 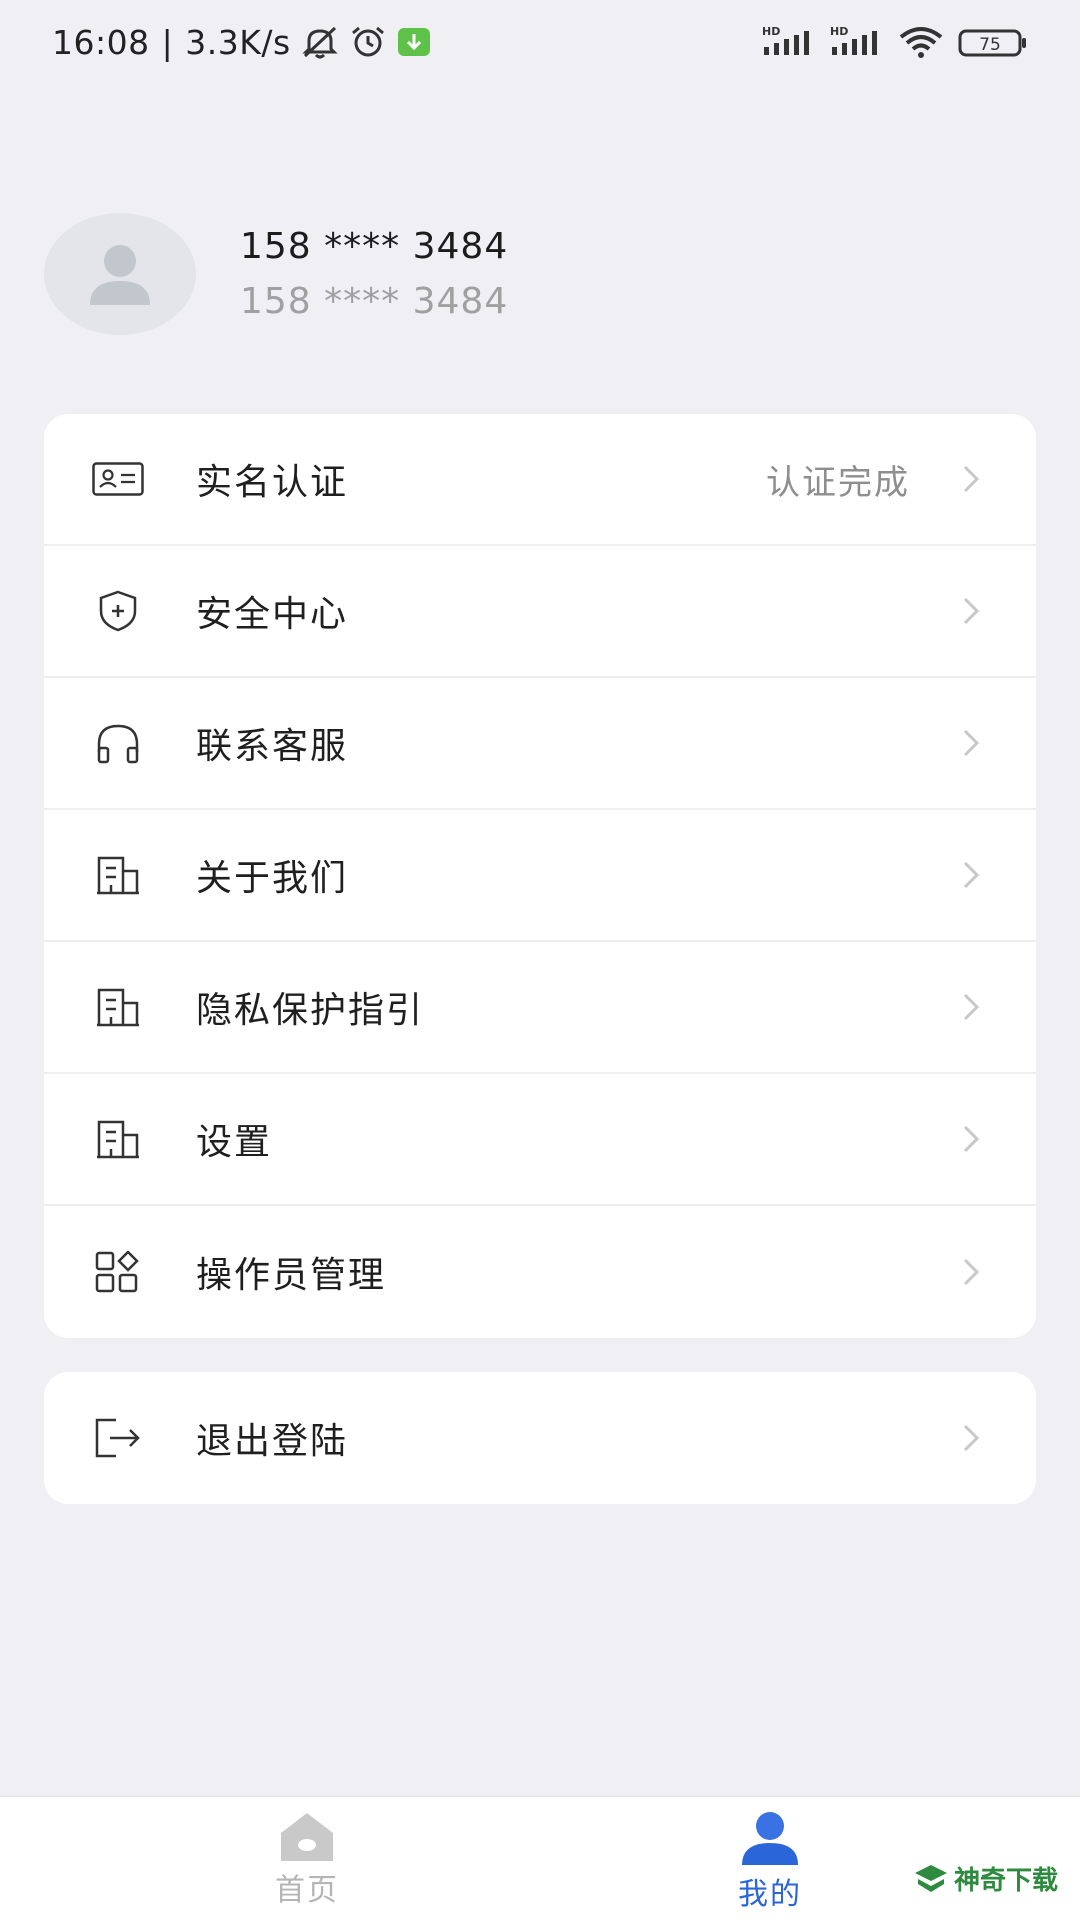 What do you see at coordinates (374, 246) in the screenshot?
I see `phone-primary: 158 **** 3484` at bounding box center [374, 246].